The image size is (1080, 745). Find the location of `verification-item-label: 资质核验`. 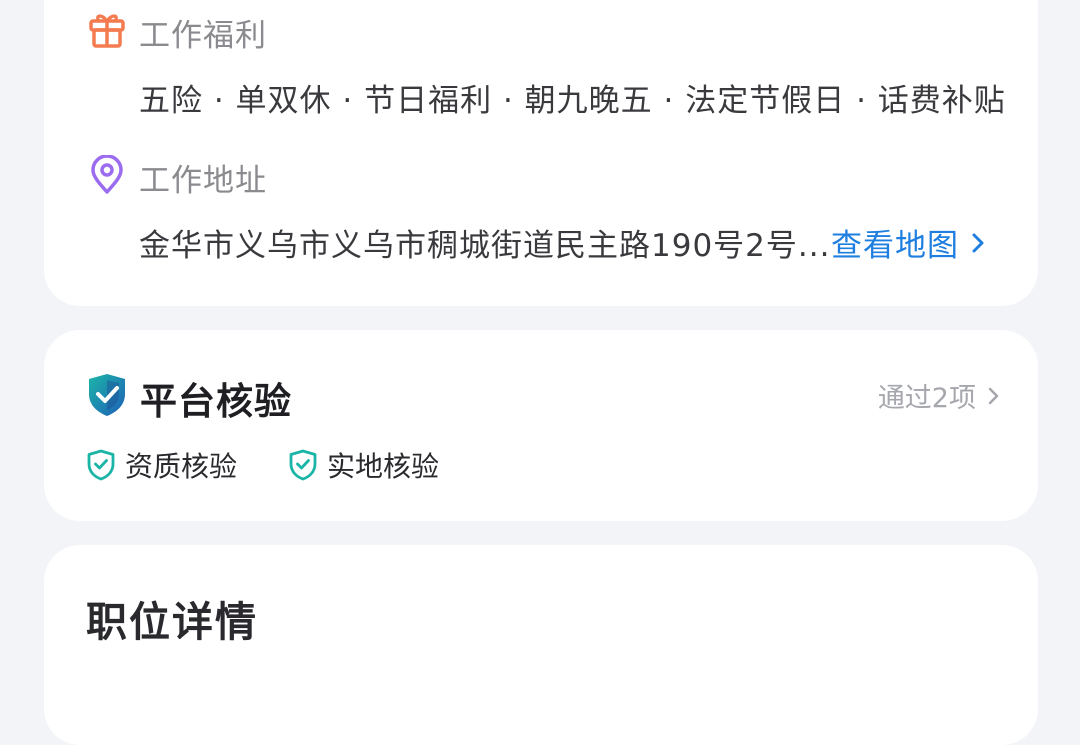

verification-item-label: 资质核验 is located at coordinates (181, 466).